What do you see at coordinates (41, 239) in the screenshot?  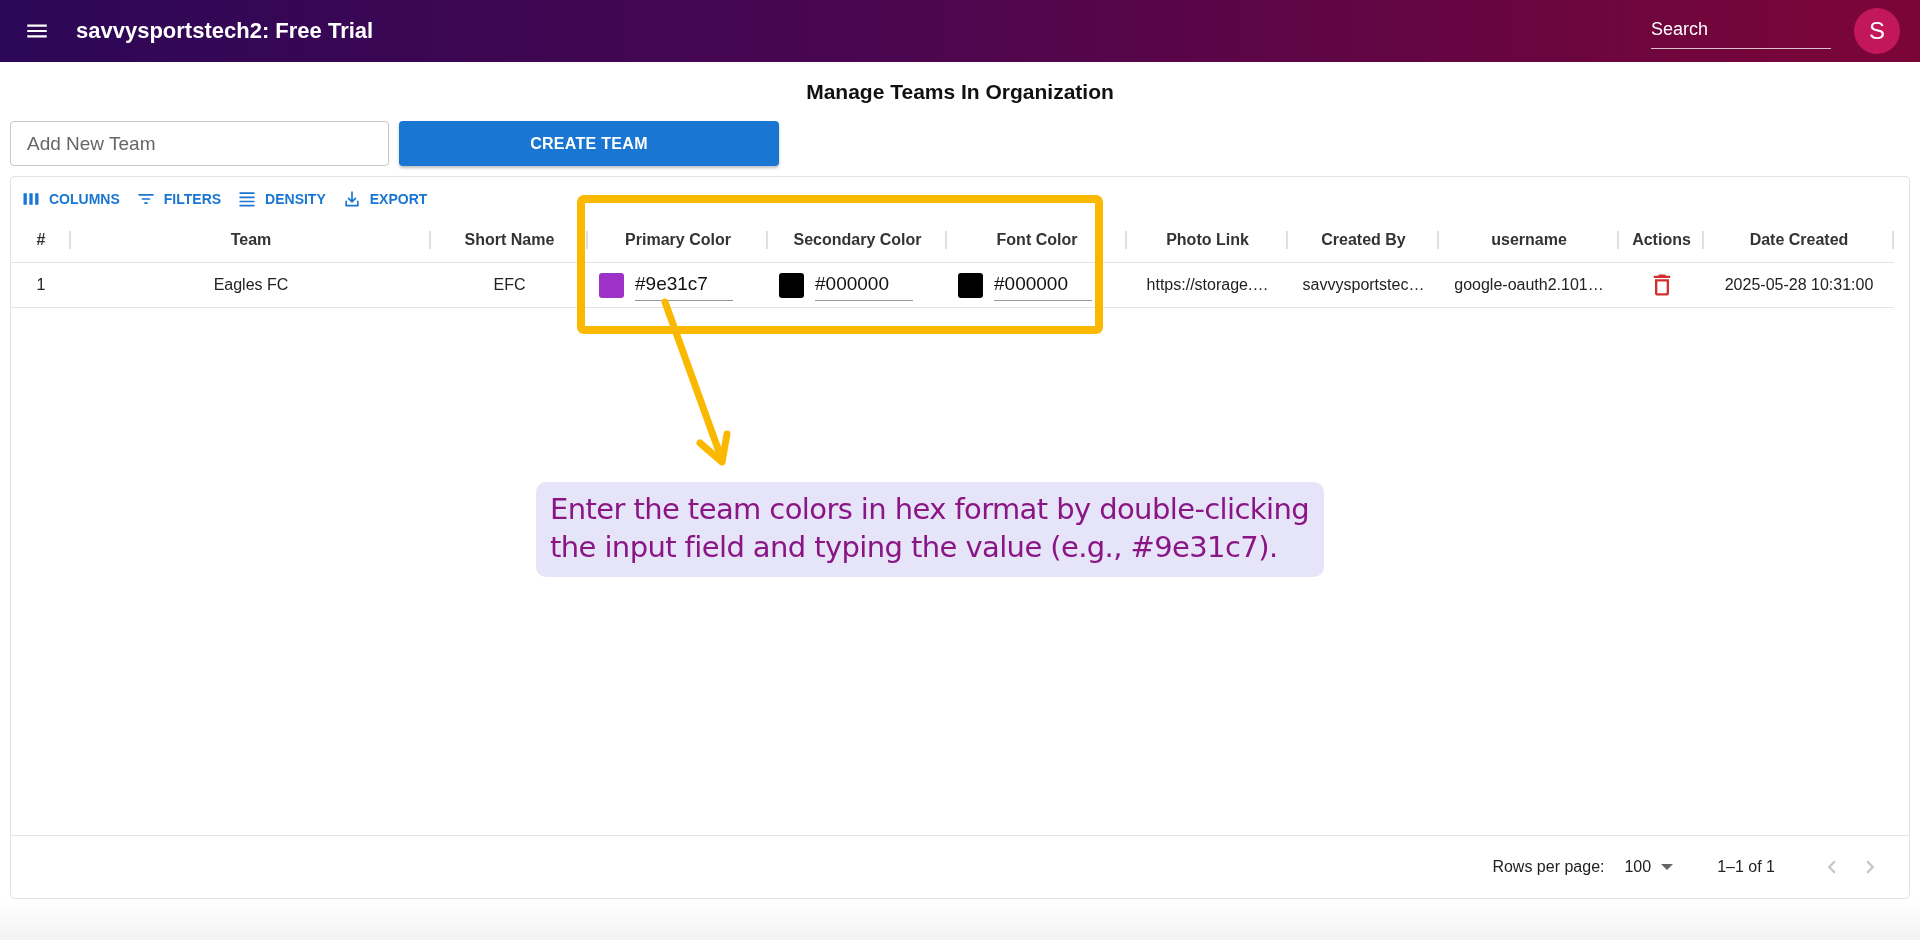 I see `column-header: #` at bounding box center [41, 239].